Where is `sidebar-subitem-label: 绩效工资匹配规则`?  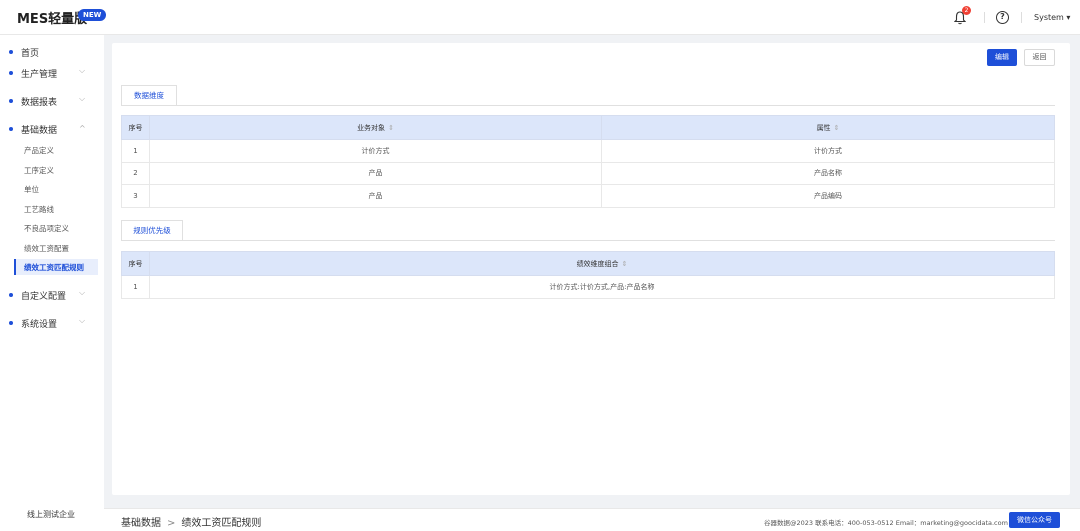 sidebar-subitem-label: 绩效工资匹配规则 is located at coordinates (54, 267).